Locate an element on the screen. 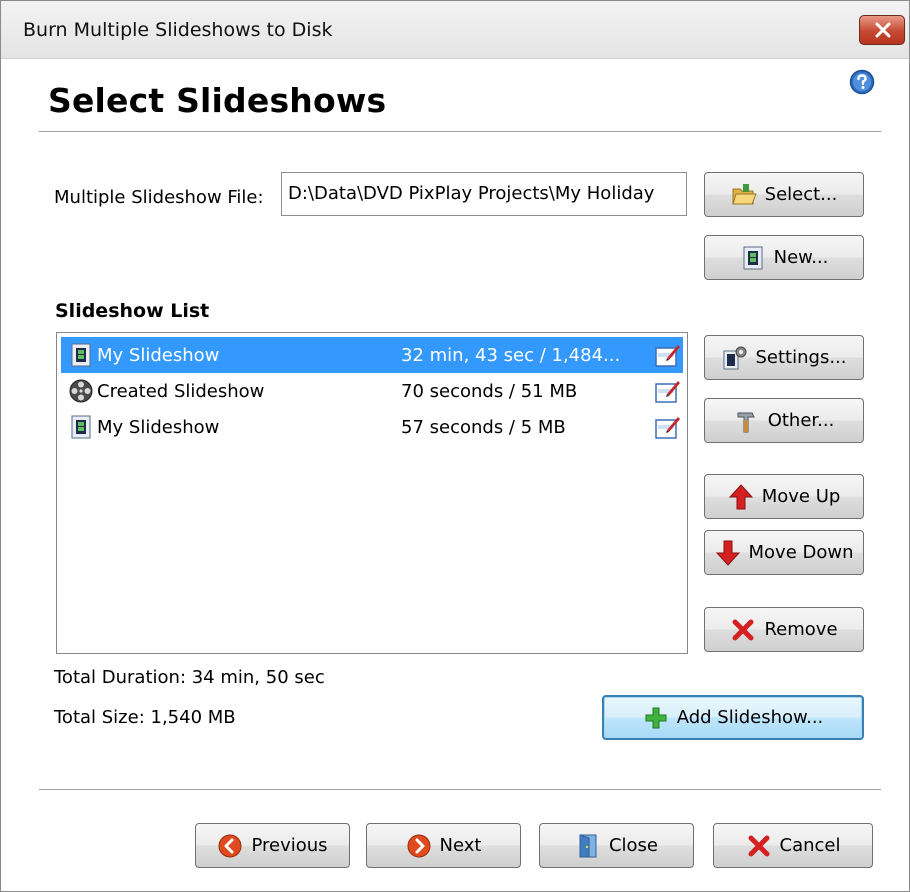  remove-button: Remove is located at coordinates (784, 629).